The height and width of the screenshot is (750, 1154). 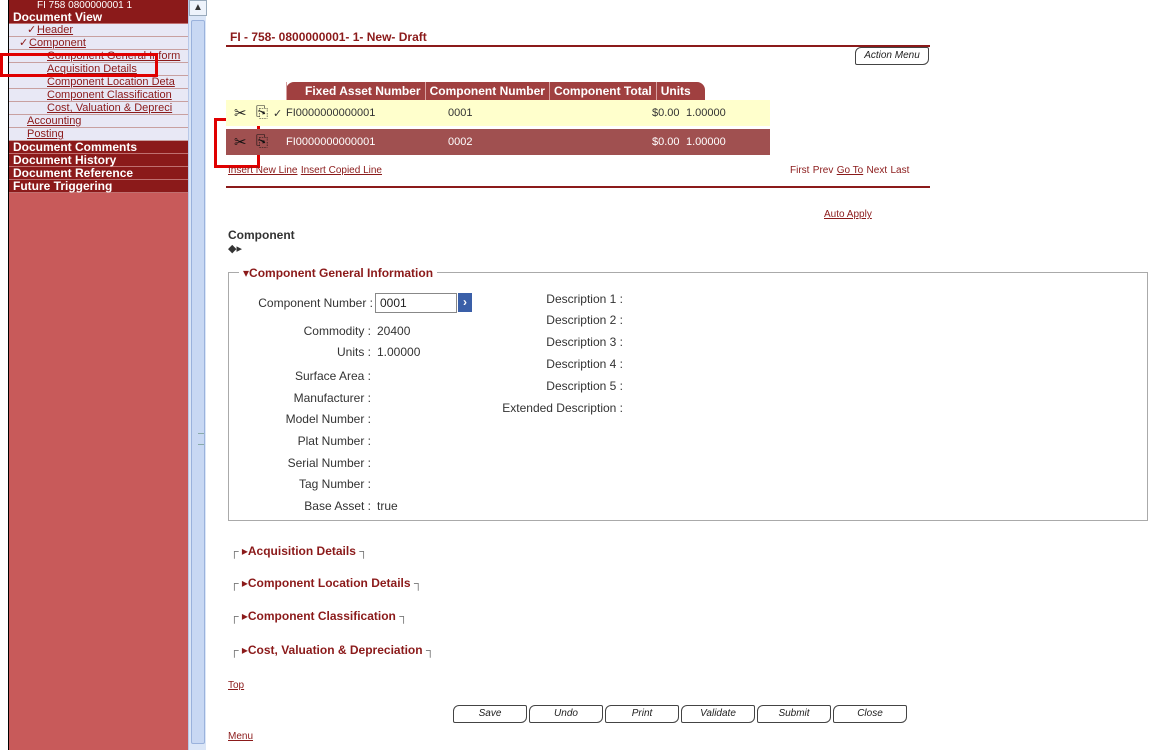 What do you see at coordinates (98, 30) in the screenshot?
I see `sidebar-item-header: ✓Header` at bounding box center [98, 30].